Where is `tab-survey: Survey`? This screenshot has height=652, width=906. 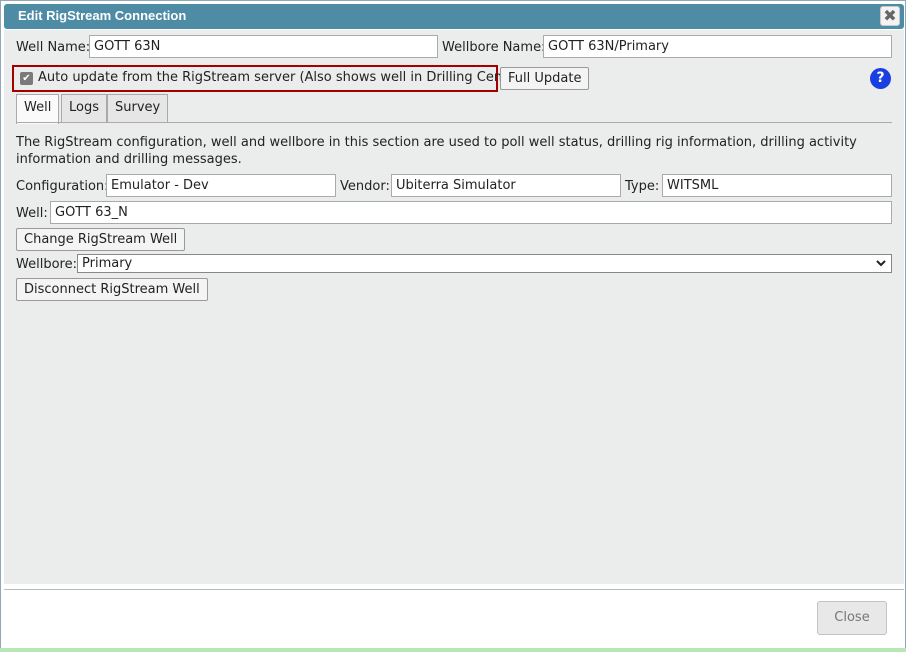 tab-survey: Survey is located at coordinates (138, 108).